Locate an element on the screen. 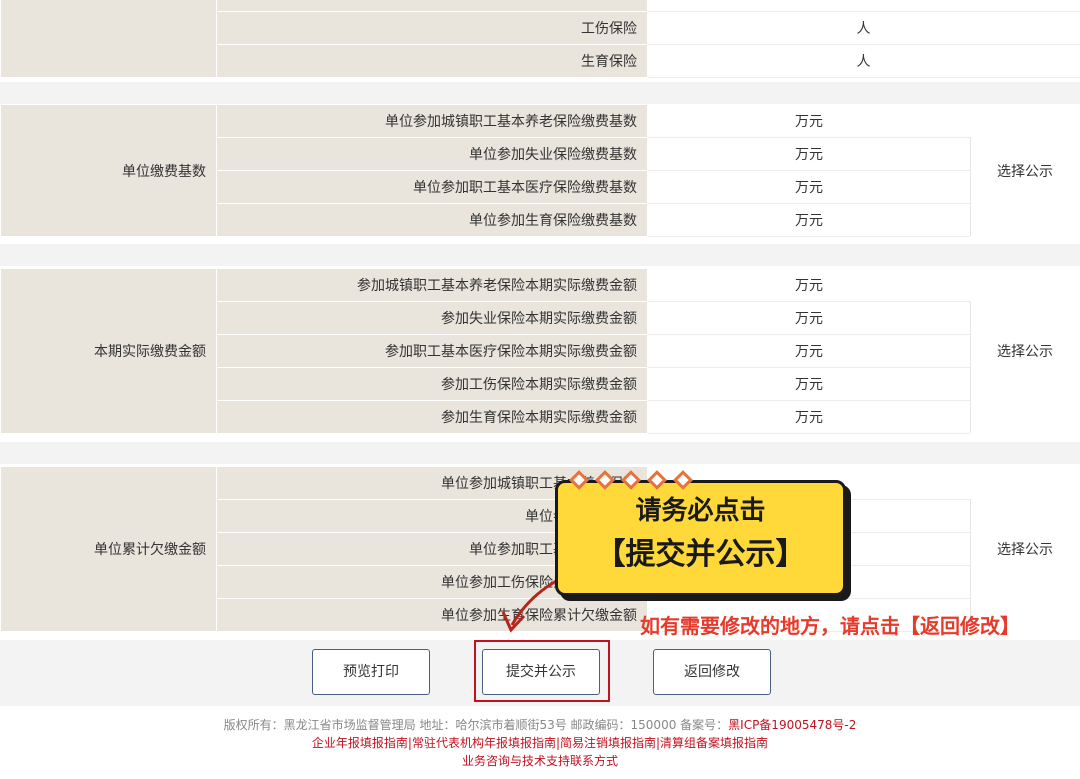  instruction-callout: 请务必点击 【提交并公示】 is located at coordinates (700, 533).